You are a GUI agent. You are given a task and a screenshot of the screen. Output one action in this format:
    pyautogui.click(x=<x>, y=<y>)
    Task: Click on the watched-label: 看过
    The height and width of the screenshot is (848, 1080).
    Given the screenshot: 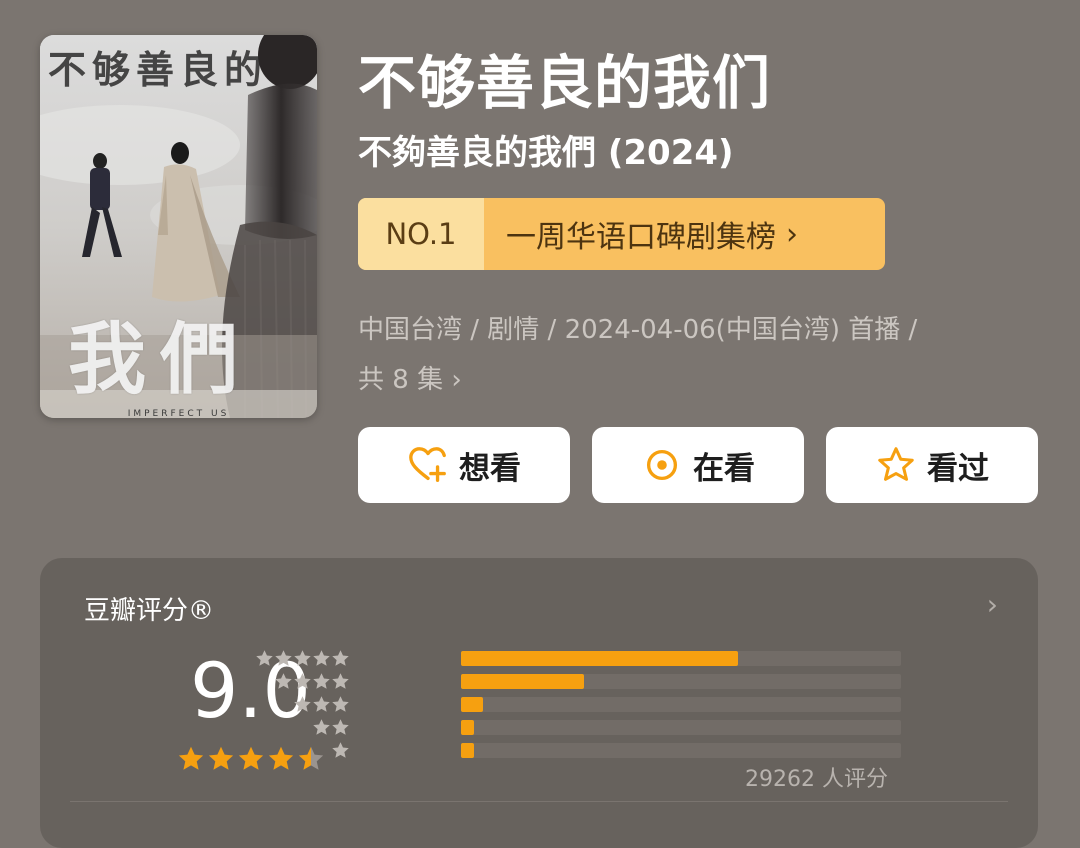 What is the action you would take?
    pyautogui.click(x=958, y=468)
    